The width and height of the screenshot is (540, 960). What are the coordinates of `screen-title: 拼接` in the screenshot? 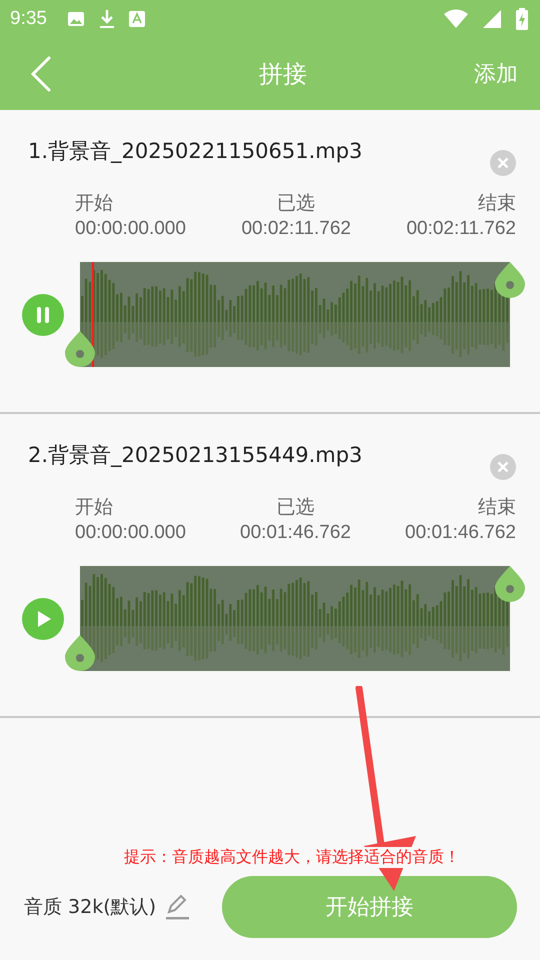 It's located at (283, 74).